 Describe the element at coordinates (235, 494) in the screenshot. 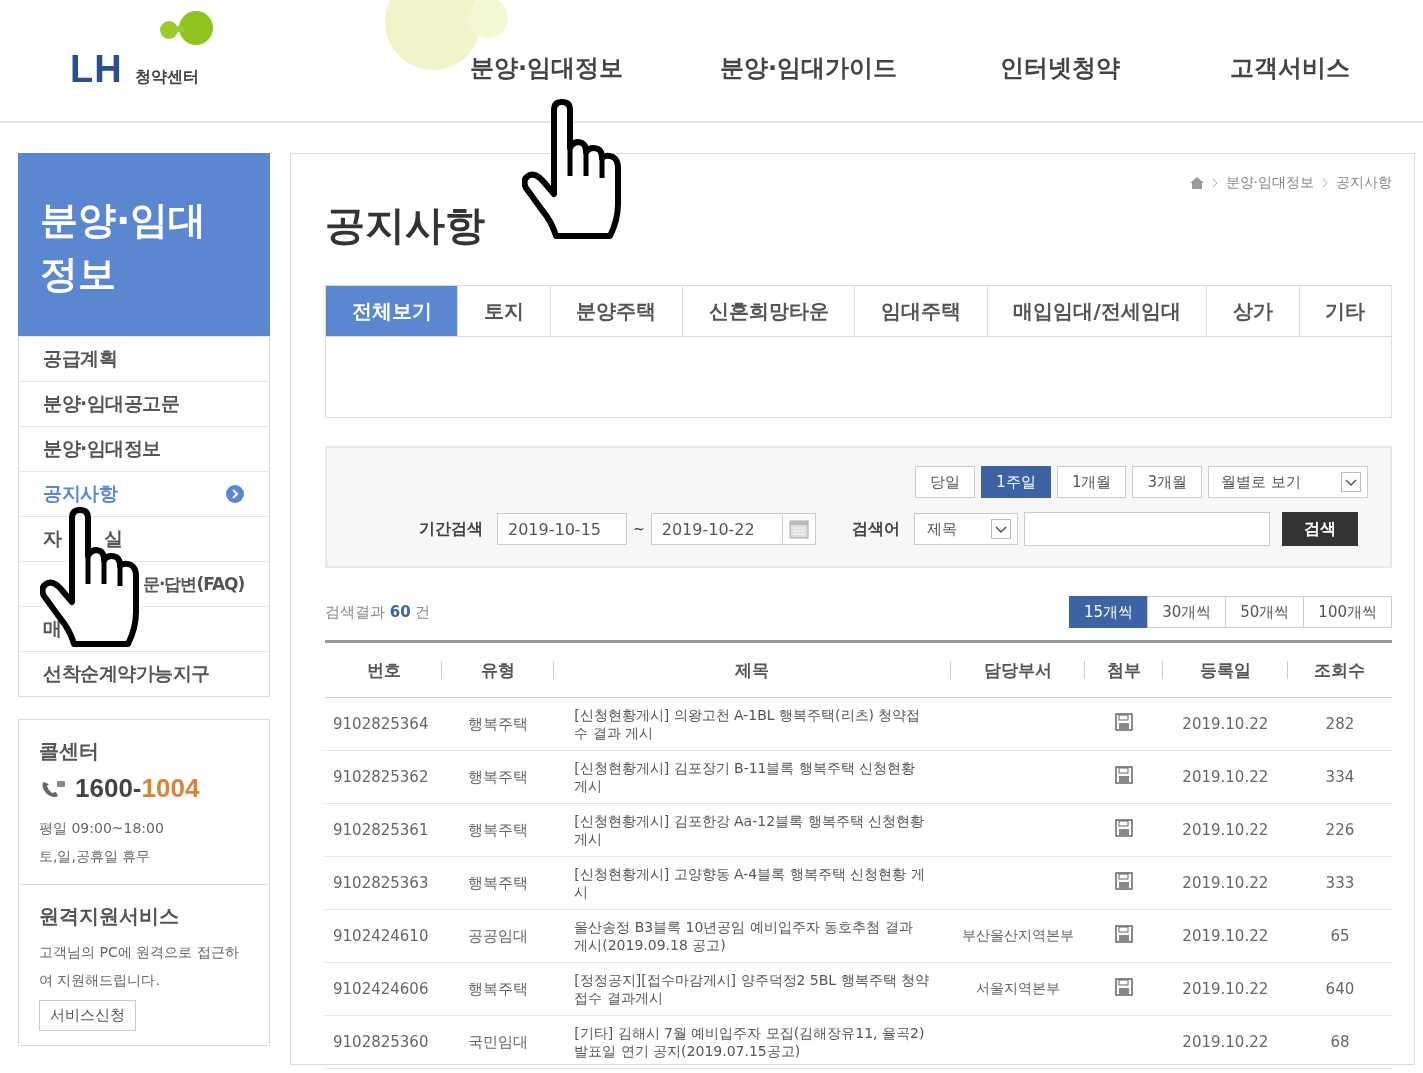

I see `arrow-circle-icon` at that location.